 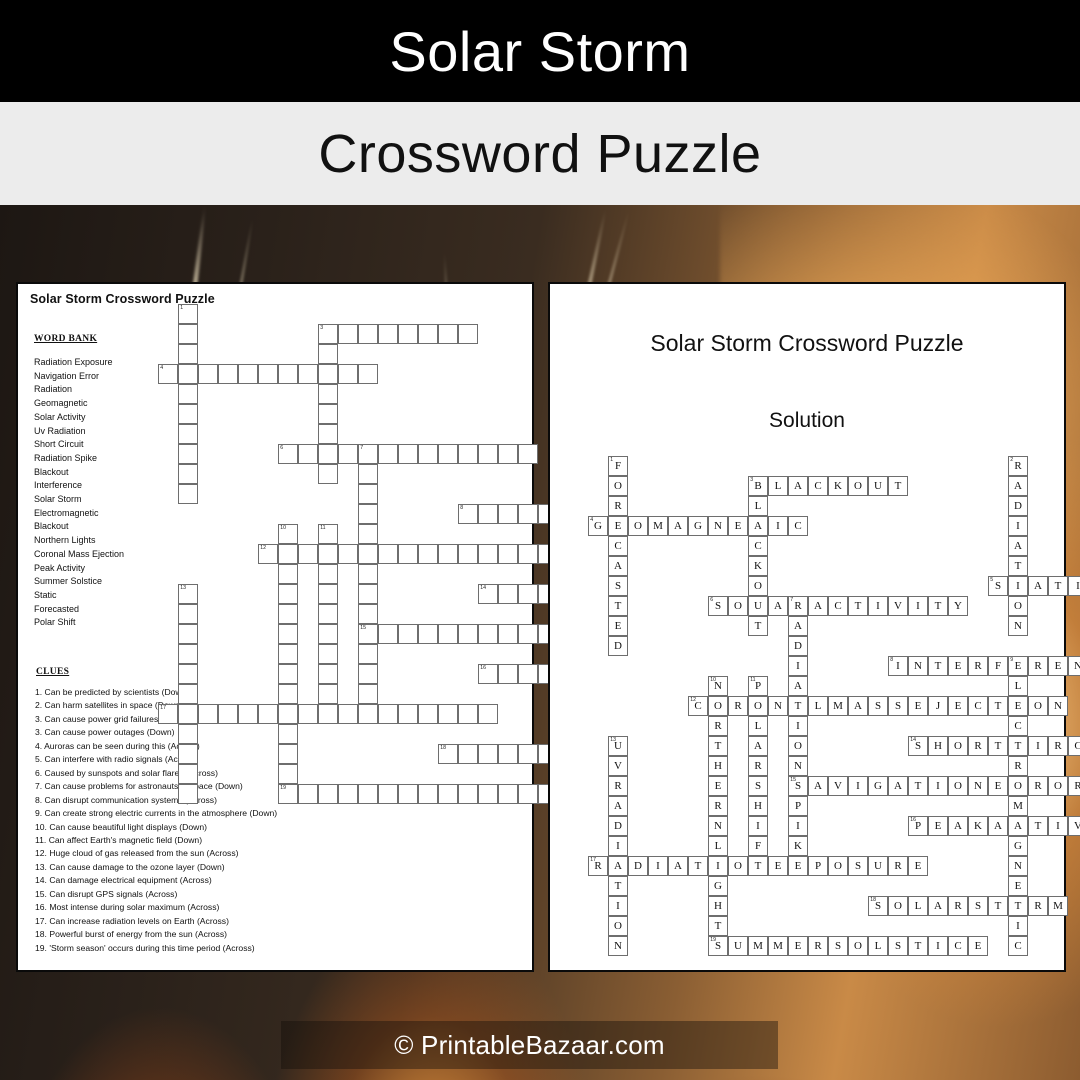 I want to click on crossword-cell: 8, so click(x=468, y=514).